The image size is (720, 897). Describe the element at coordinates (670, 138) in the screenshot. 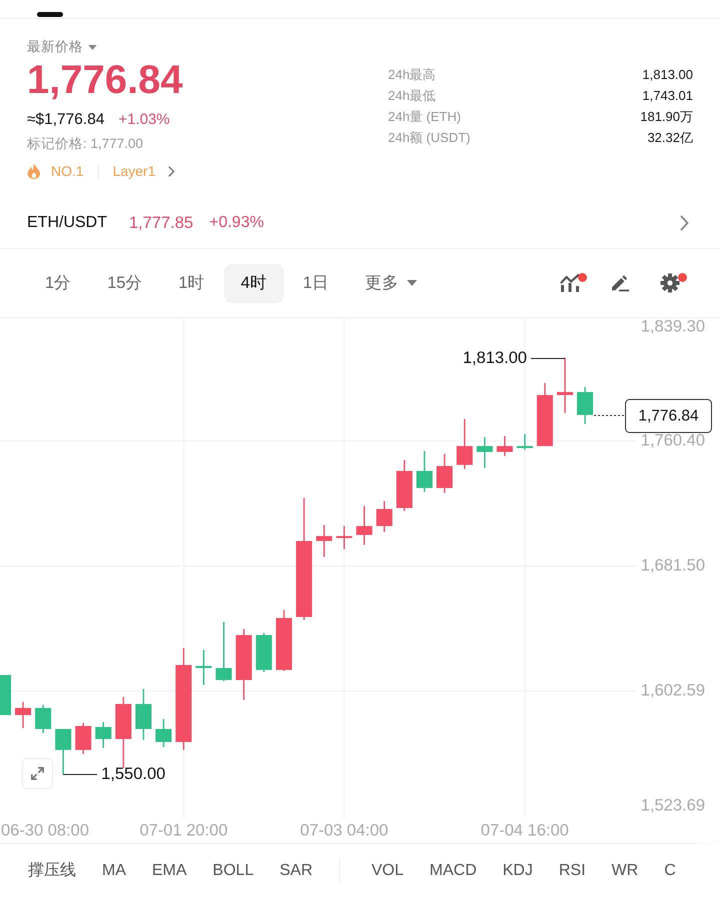

I see `stat-value: 32.32亿` at that location.